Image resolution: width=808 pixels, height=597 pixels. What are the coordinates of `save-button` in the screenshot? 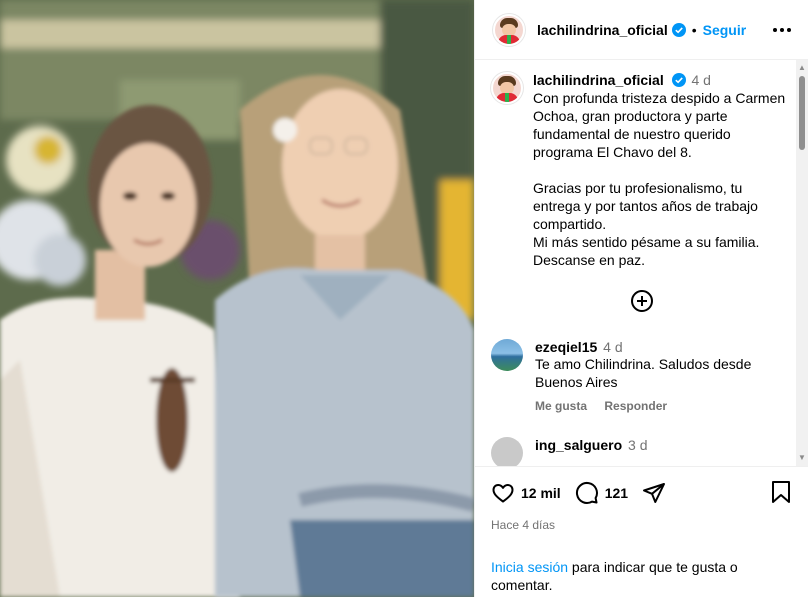 It's located at (781, 493).